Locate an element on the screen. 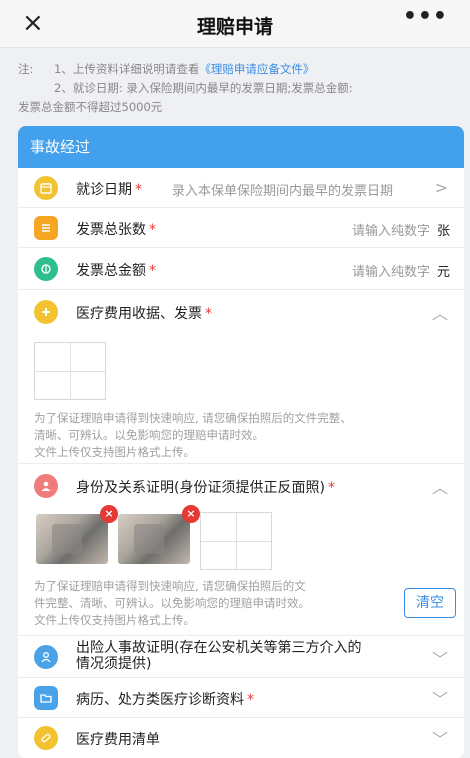 The height and width of the screenshot is (758, 470). visit-date-row: 就诊日期 * 录入本保单保险期间内最早的发票日期 > is located at coordinates (241, 188).